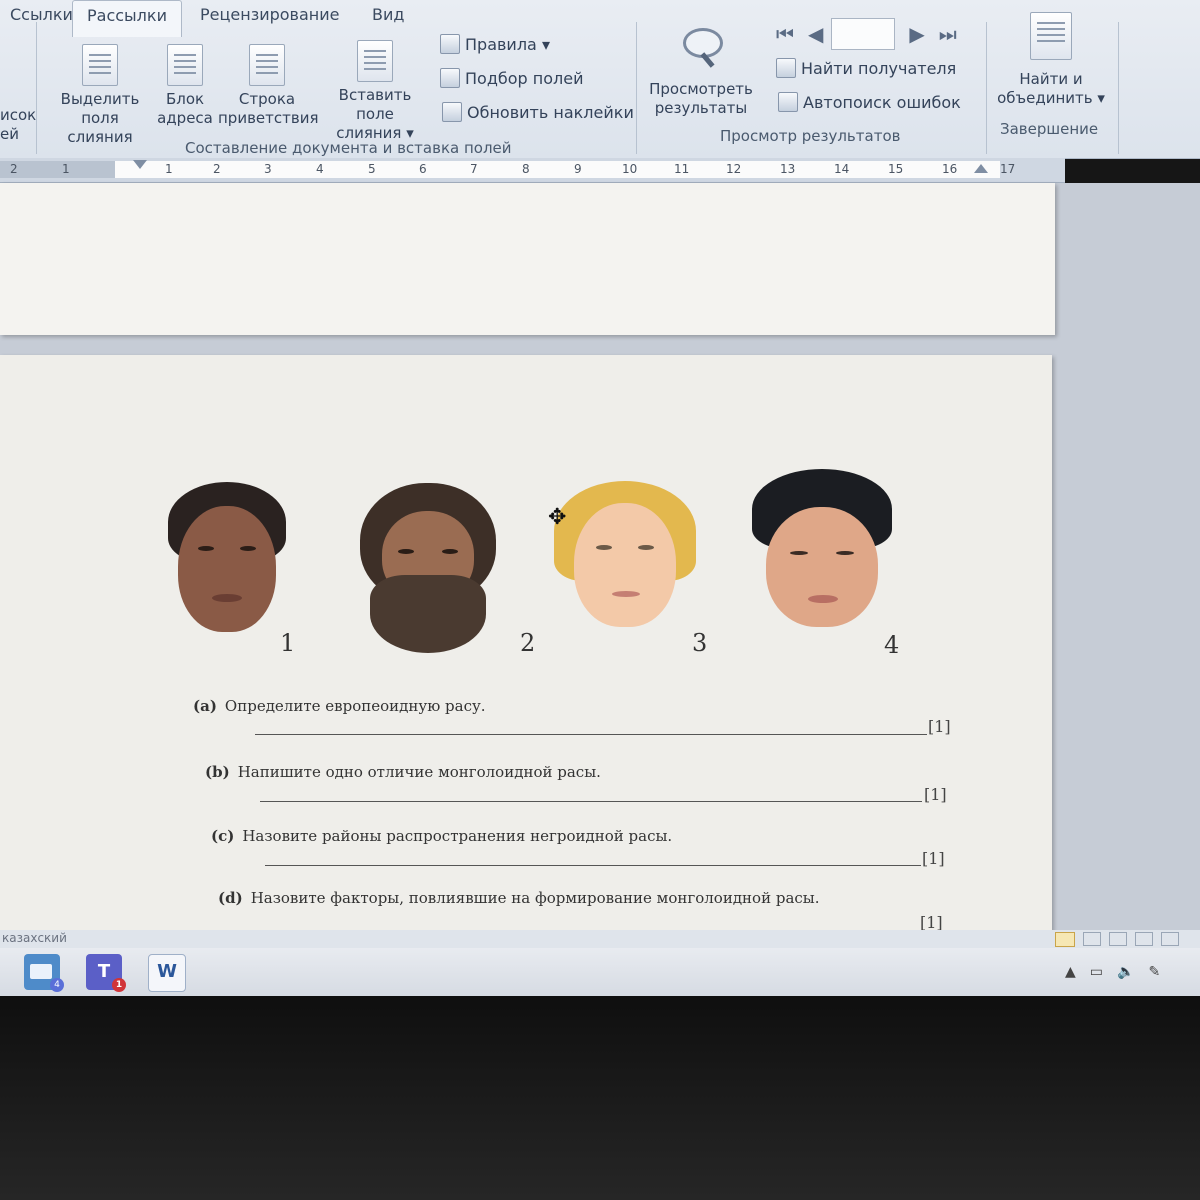 The height and width of the screenshot is (1200, 1200). I want to click on record-navigation: ⏮ ◀ ▶ ⏭, so click(866, 34).